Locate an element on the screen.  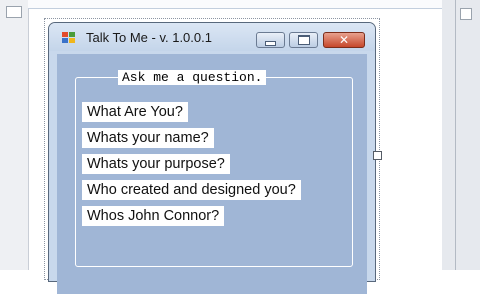
maximize-icon is located at coordinates (303, 40).